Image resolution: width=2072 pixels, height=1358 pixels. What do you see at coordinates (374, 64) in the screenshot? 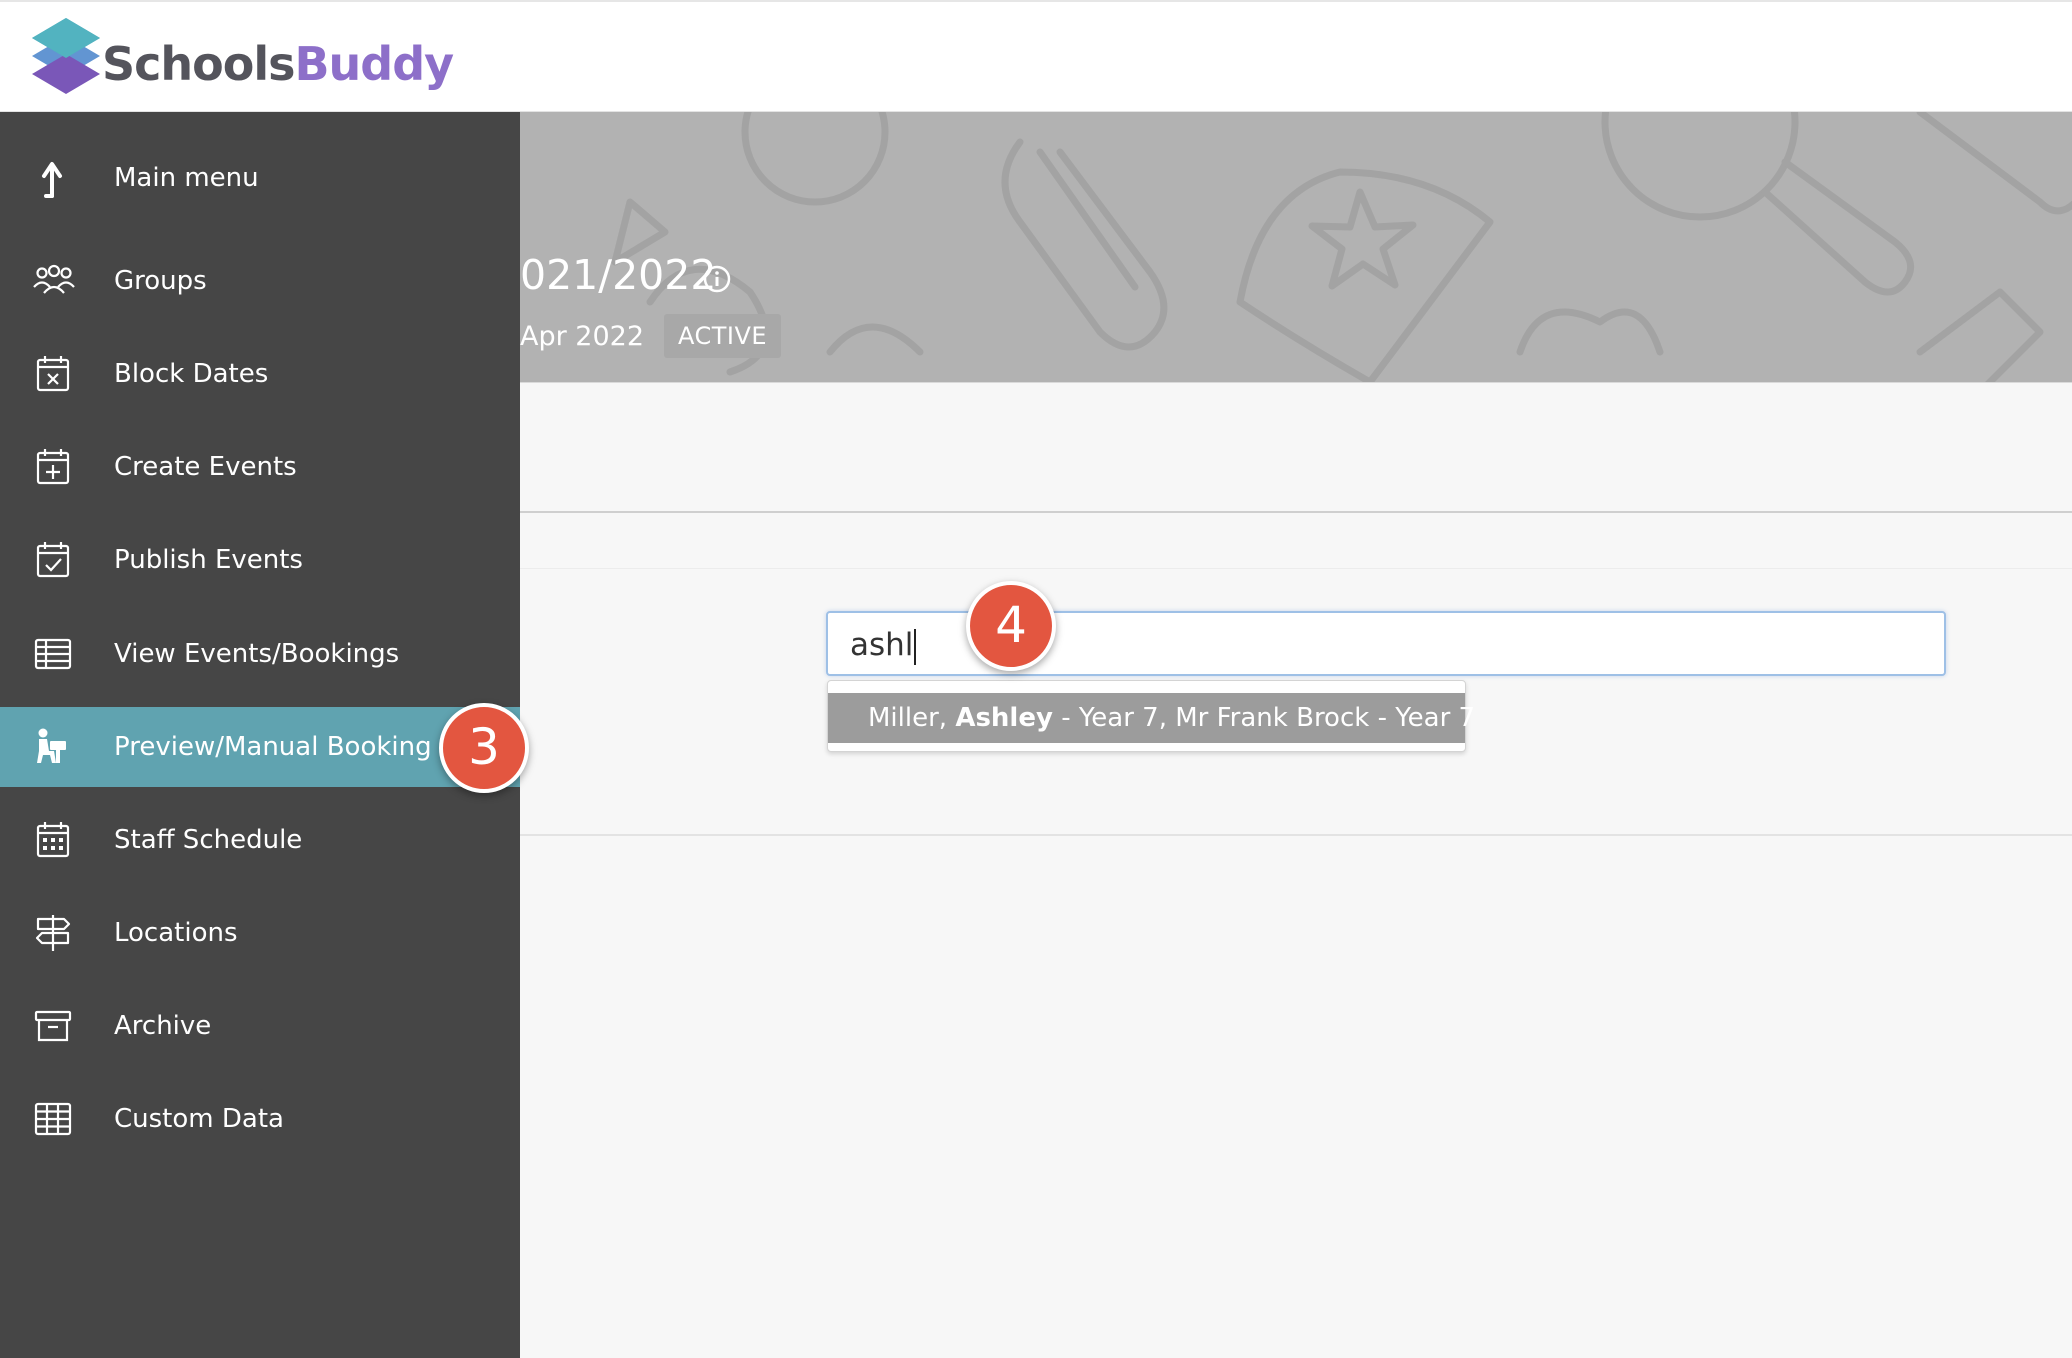
I see `brand-part-2: Buddy` at bounding box center [374, 64].